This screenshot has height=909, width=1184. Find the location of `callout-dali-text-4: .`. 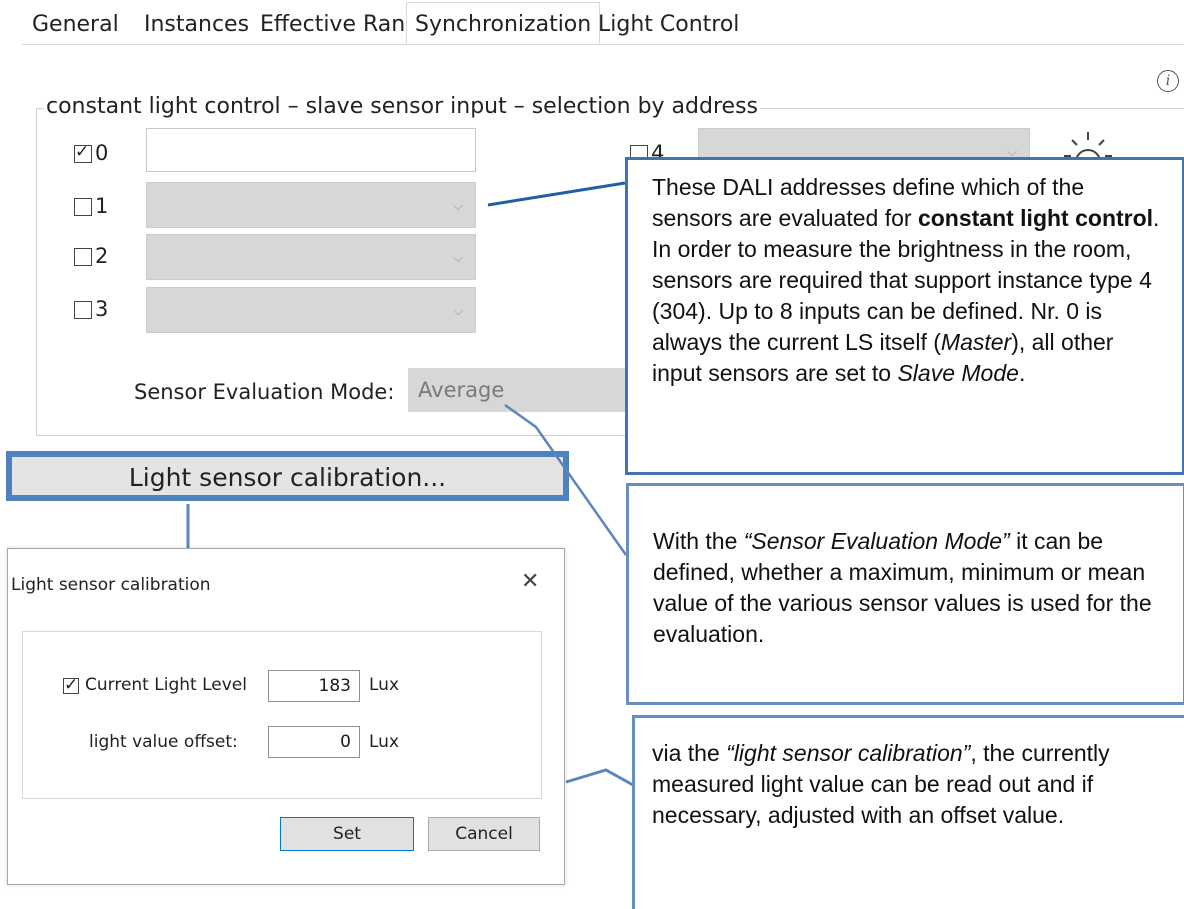

callout-dali-text-4: . is located at coordinates (1022, 373).